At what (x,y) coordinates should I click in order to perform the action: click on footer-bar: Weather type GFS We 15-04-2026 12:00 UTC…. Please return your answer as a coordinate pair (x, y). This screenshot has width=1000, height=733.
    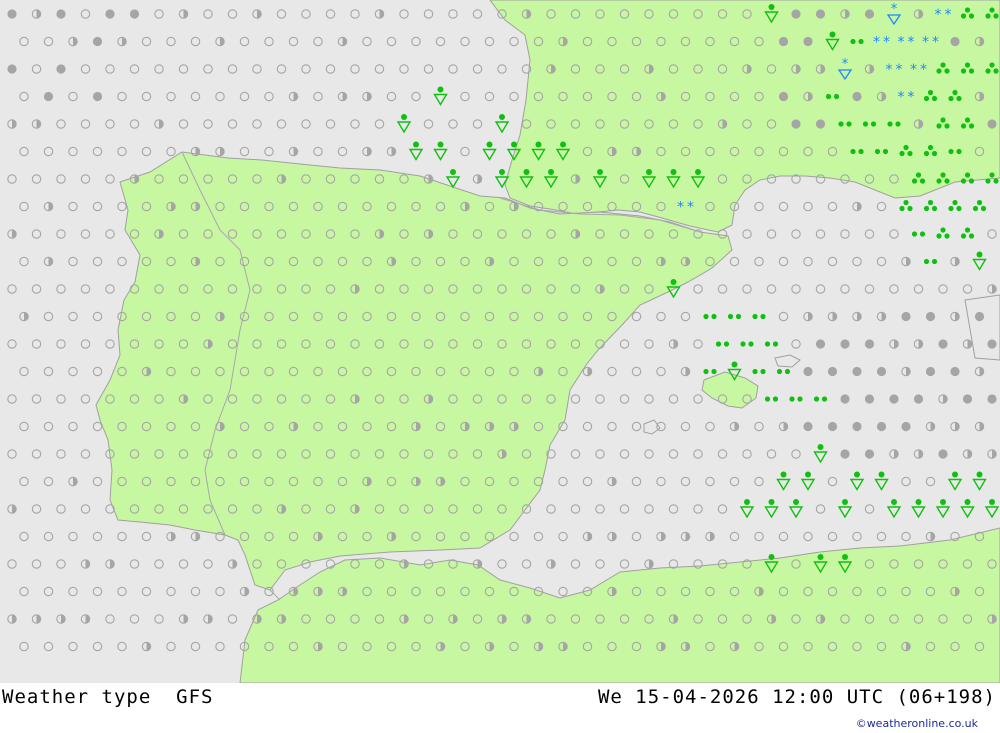
    Looking at the image, I should click on (500, 708).